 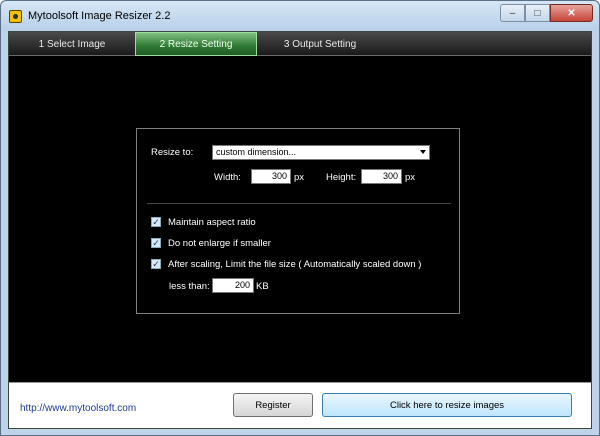 I want to click on section-divider, so click(x=299, y=203).